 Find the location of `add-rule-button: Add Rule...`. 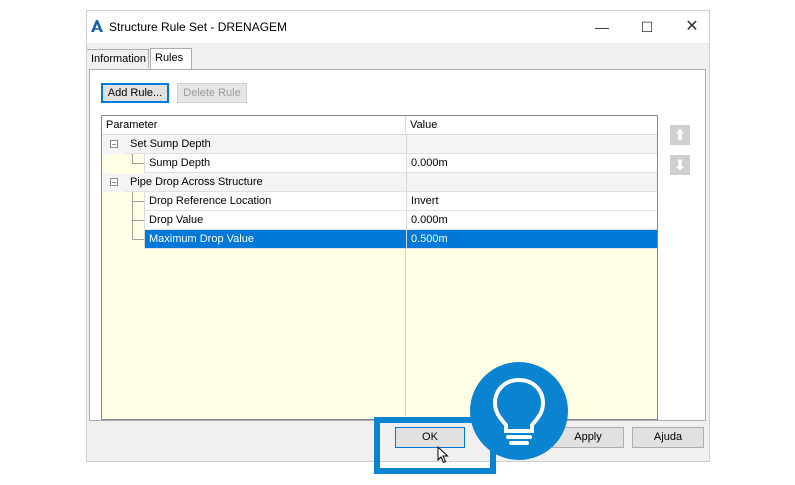

add-rule-button: Add Rule... is located at coordinates (135, 93).